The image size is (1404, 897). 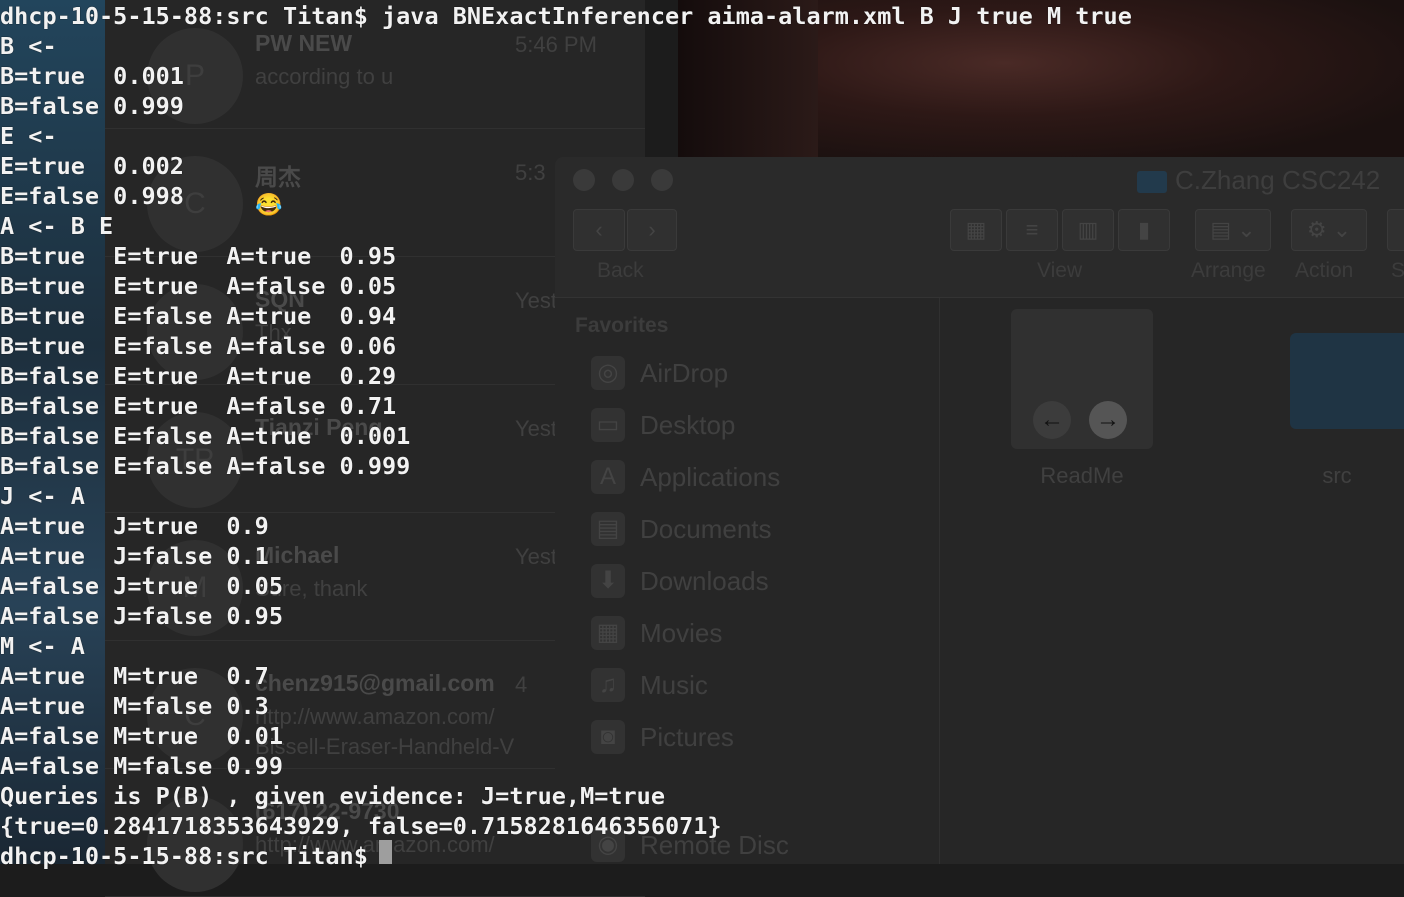 What do you see at coordinates (205, 466) in the screenshot?
I see `terminal-output-line: B=false E=false A=false 0.999` at bounding box center [205, 466].